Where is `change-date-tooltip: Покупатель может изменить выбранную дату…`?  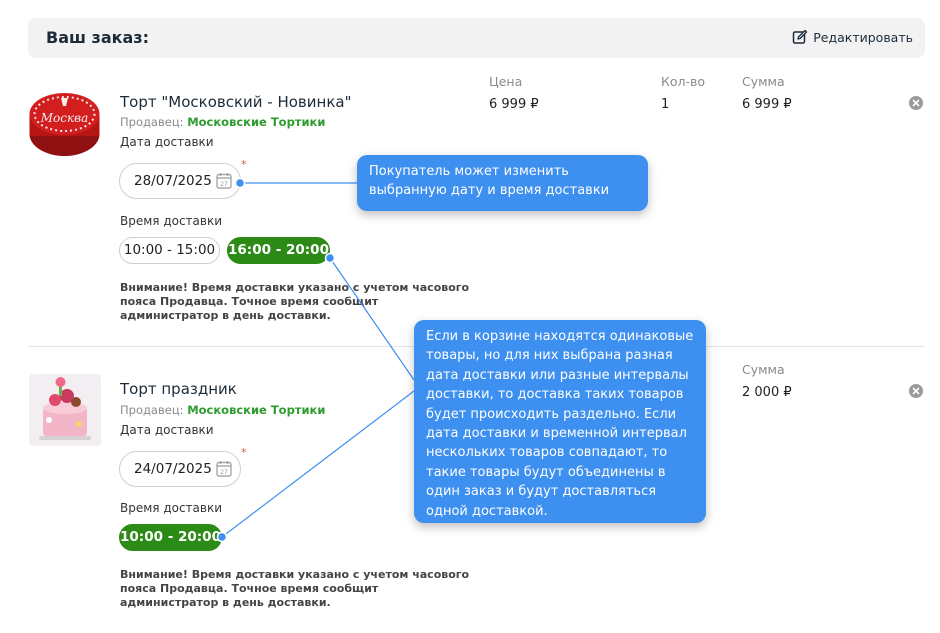
change-date-tooltip: Покупатель может изменить выбранную дату… is located at coordinates (502, 183).